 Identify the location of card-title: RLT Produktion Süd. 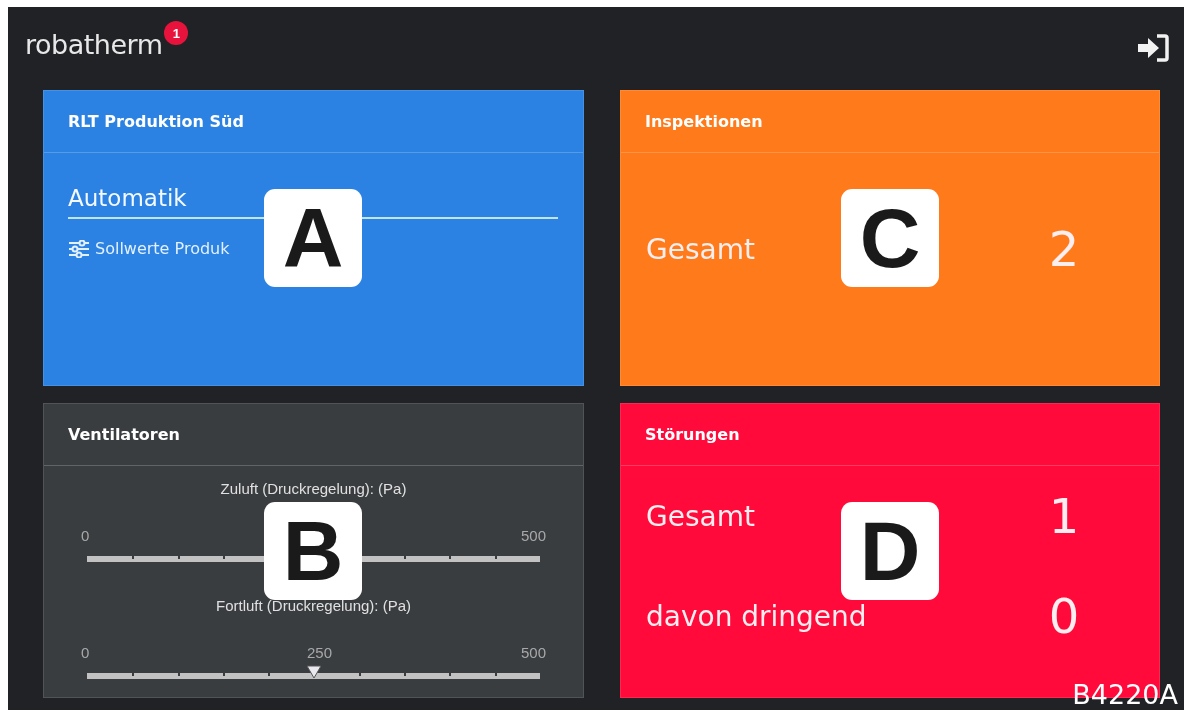
(156, 121).